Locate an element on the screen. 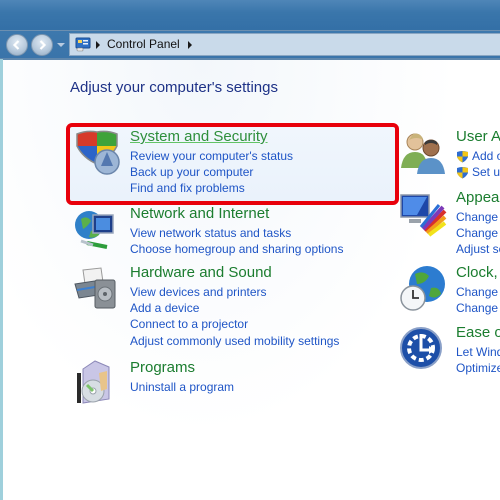 This screenshot has width=500, height=500. ease-of-access-icon is located at coordinates (421, 348).